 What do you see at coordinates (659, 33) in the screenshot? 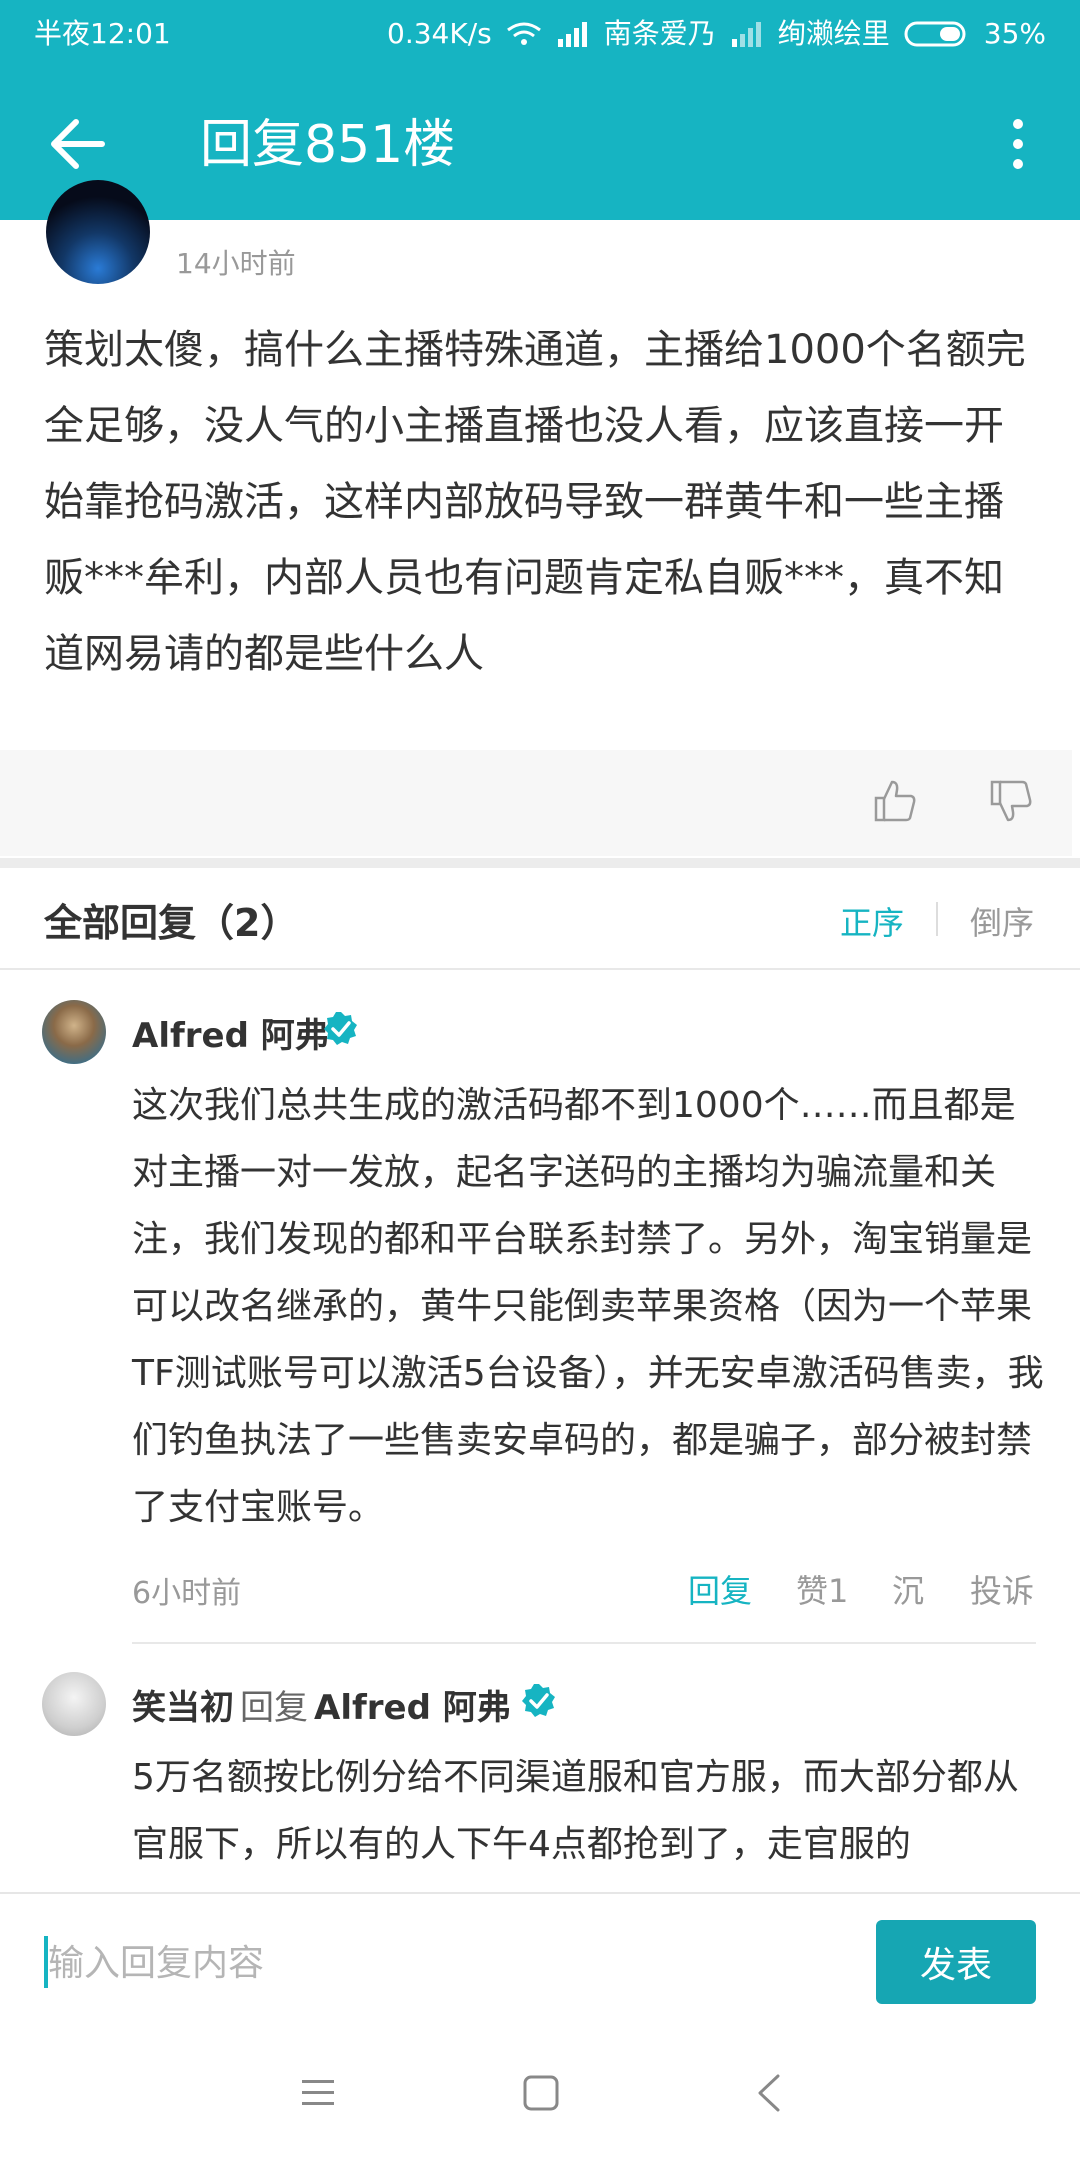
I see `carrier-1: 南条爱乃` at bounding box center [659, 33].